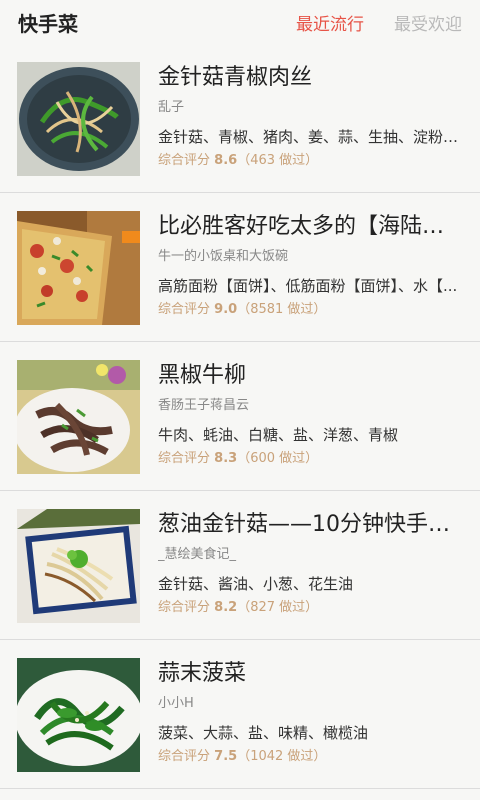  What do you see at coordinates (310, 257) in the screenshot?
I see `recipe-author: 牛一的小饭桌和大饭碗` at bounding box center [310, 257].